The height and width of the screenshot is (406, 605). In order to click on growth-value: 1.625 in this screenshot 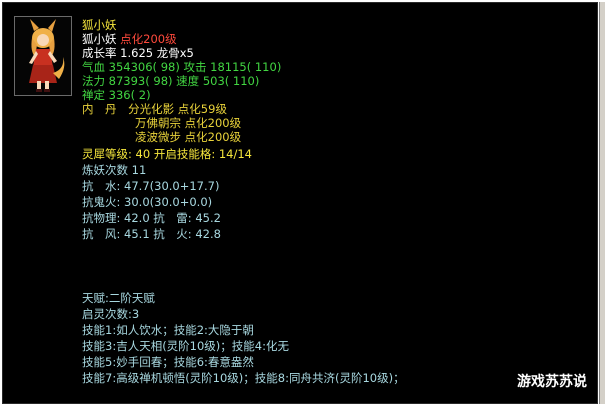, I will do `click(137, 53)`.